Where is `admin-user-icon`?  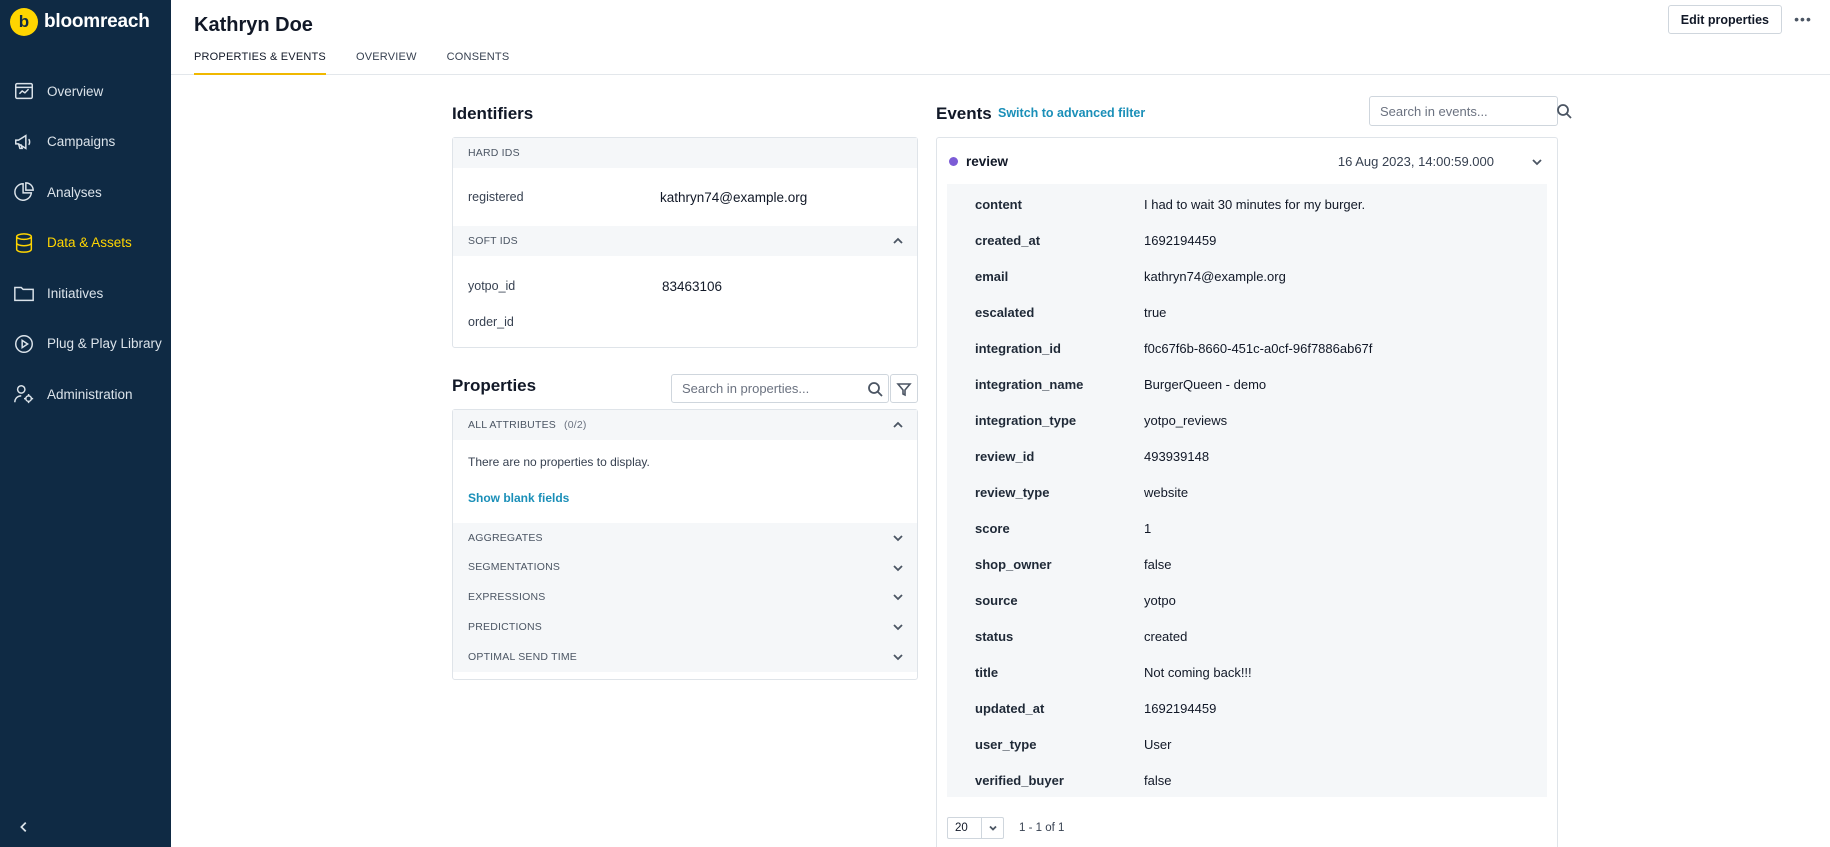 admin-user-icon is located at coordinates (24, 394).